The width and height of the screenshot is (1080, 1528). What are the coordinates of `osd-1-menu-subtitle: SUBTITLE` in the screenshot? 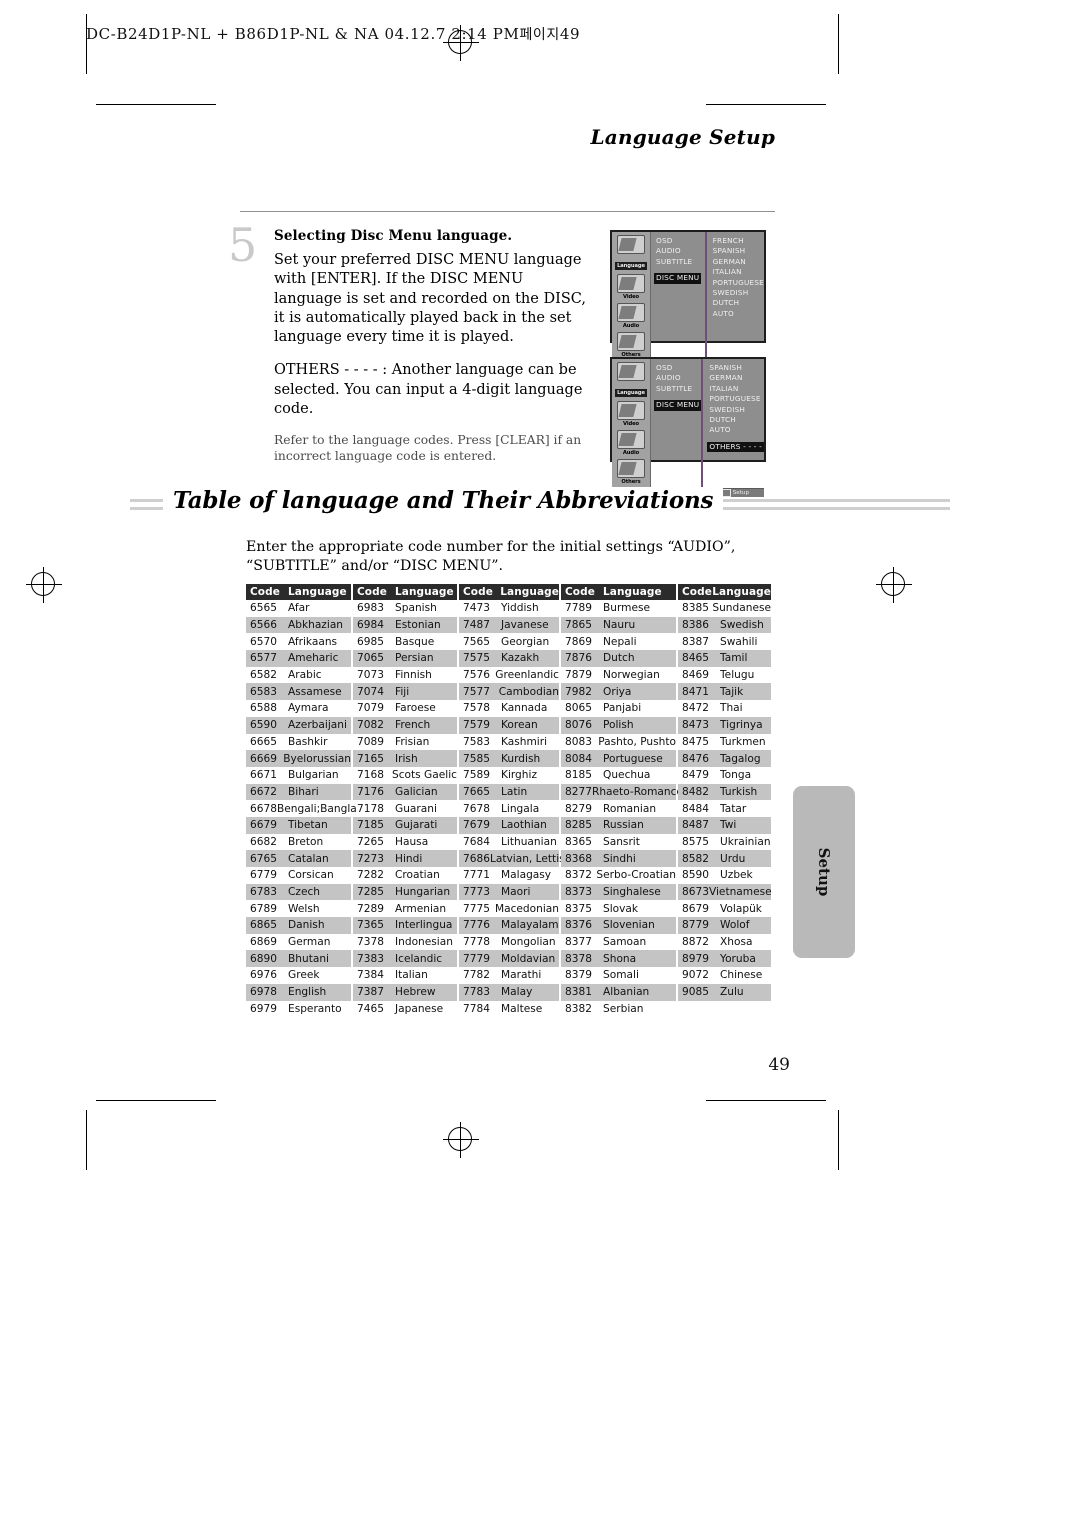 It's located at (680, 262).